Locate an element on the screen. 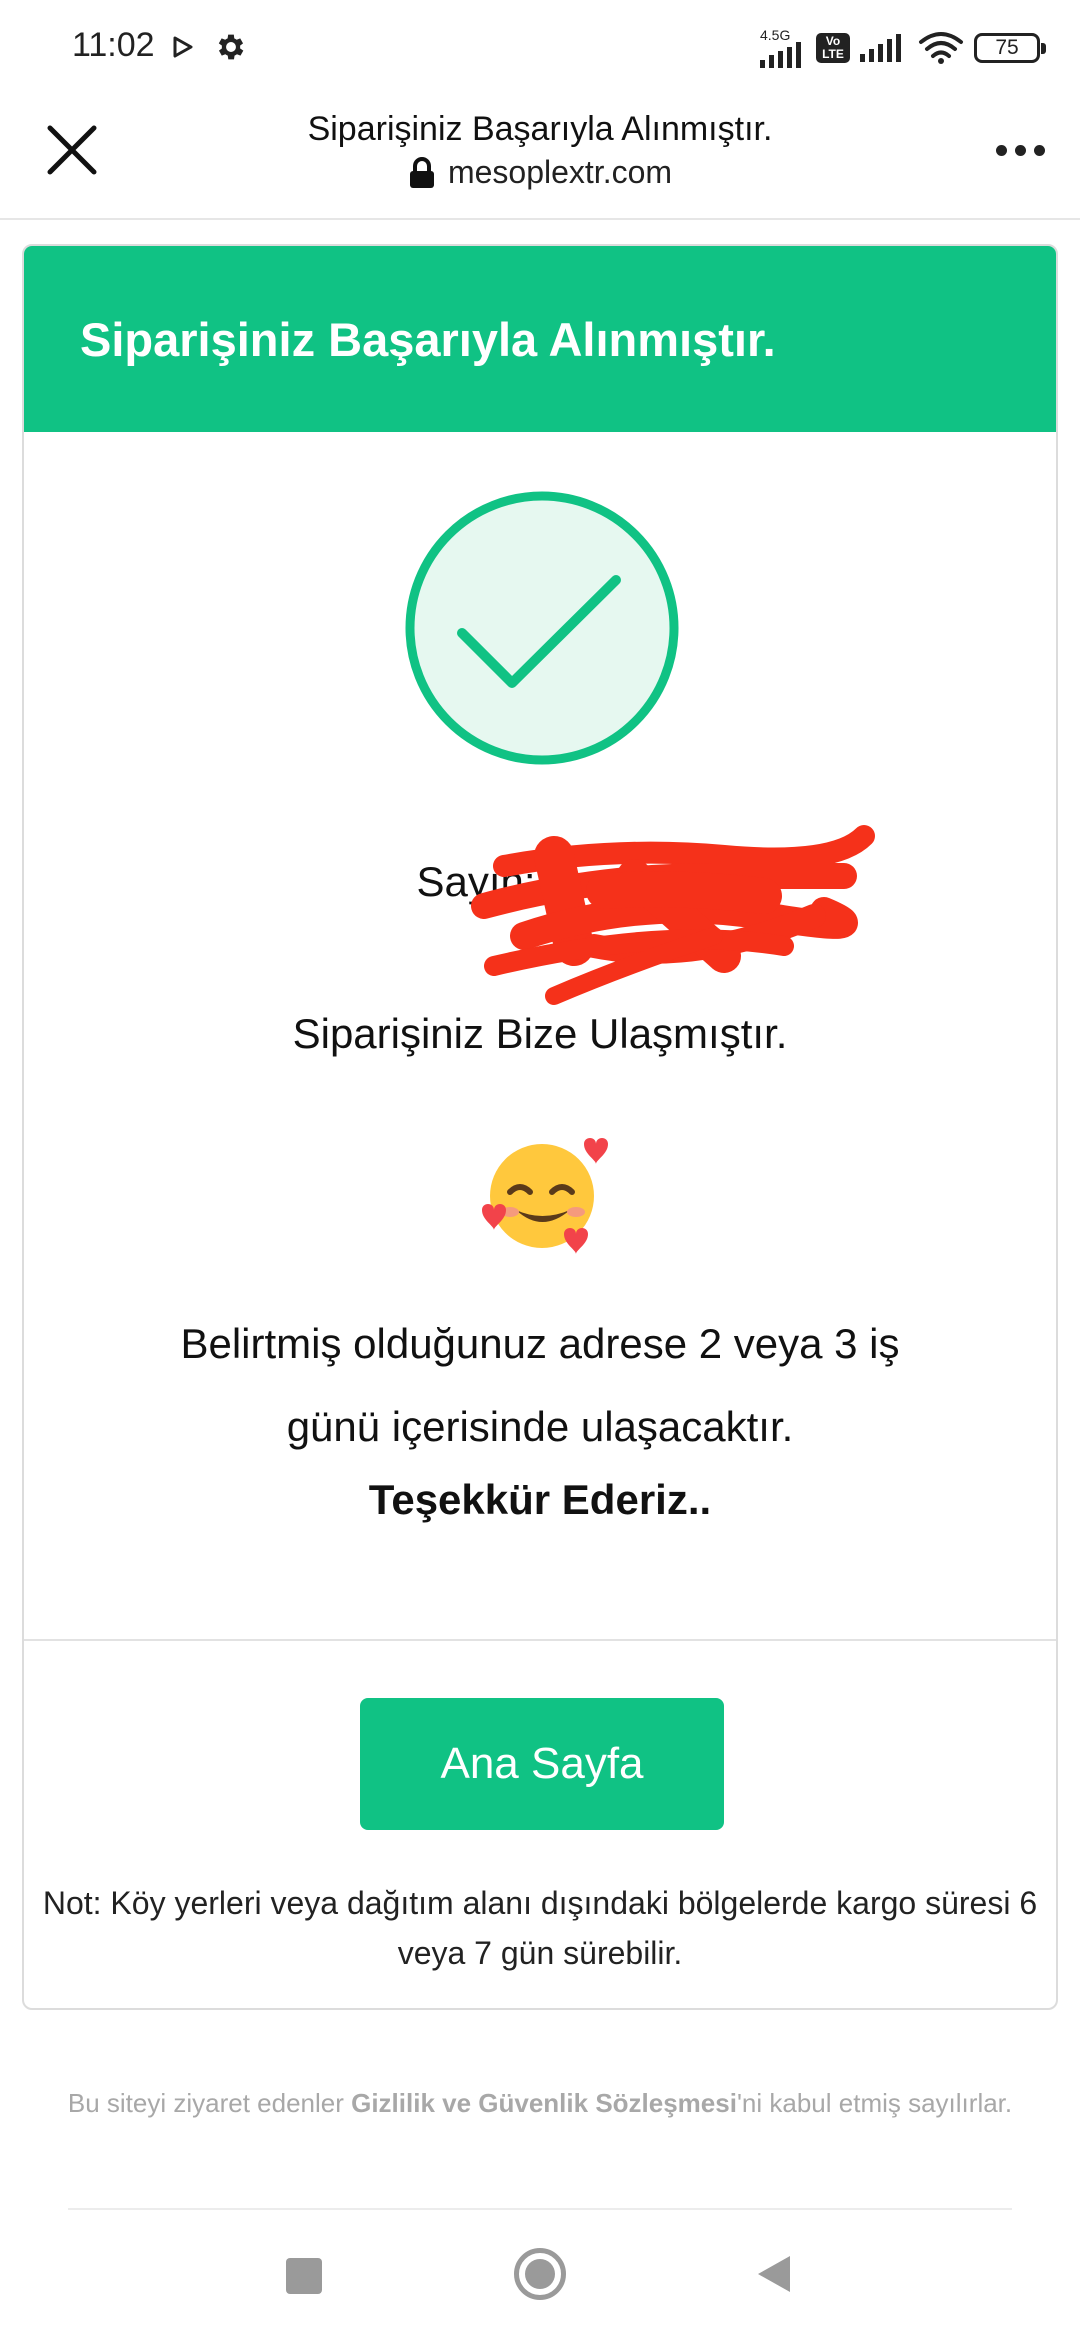 The height and width of the screenshot is (2340, 1080). page-title: Siparişiniz Başarıyla Alınmıştır. is located at coordinates (540, 129).